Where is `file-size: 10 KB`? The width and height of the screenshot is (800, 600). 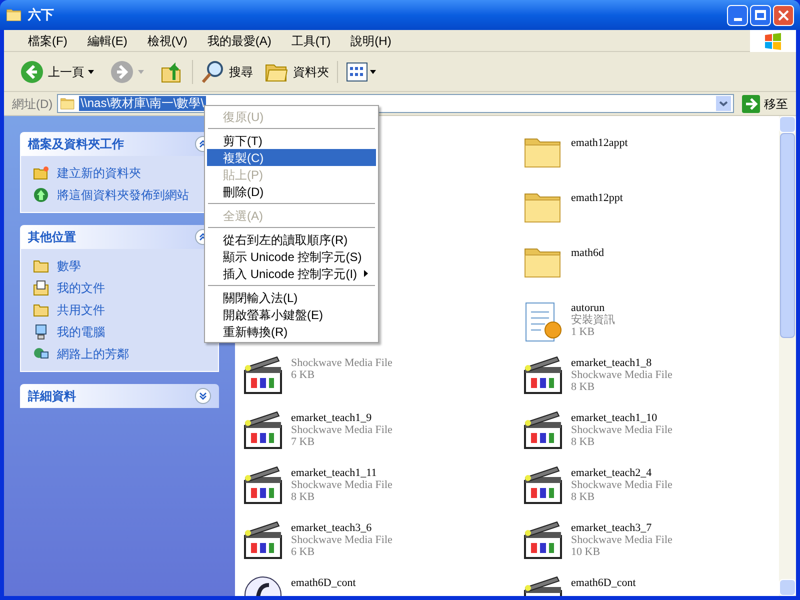
file-size: 10 KB is located at coordinates (586, 552).